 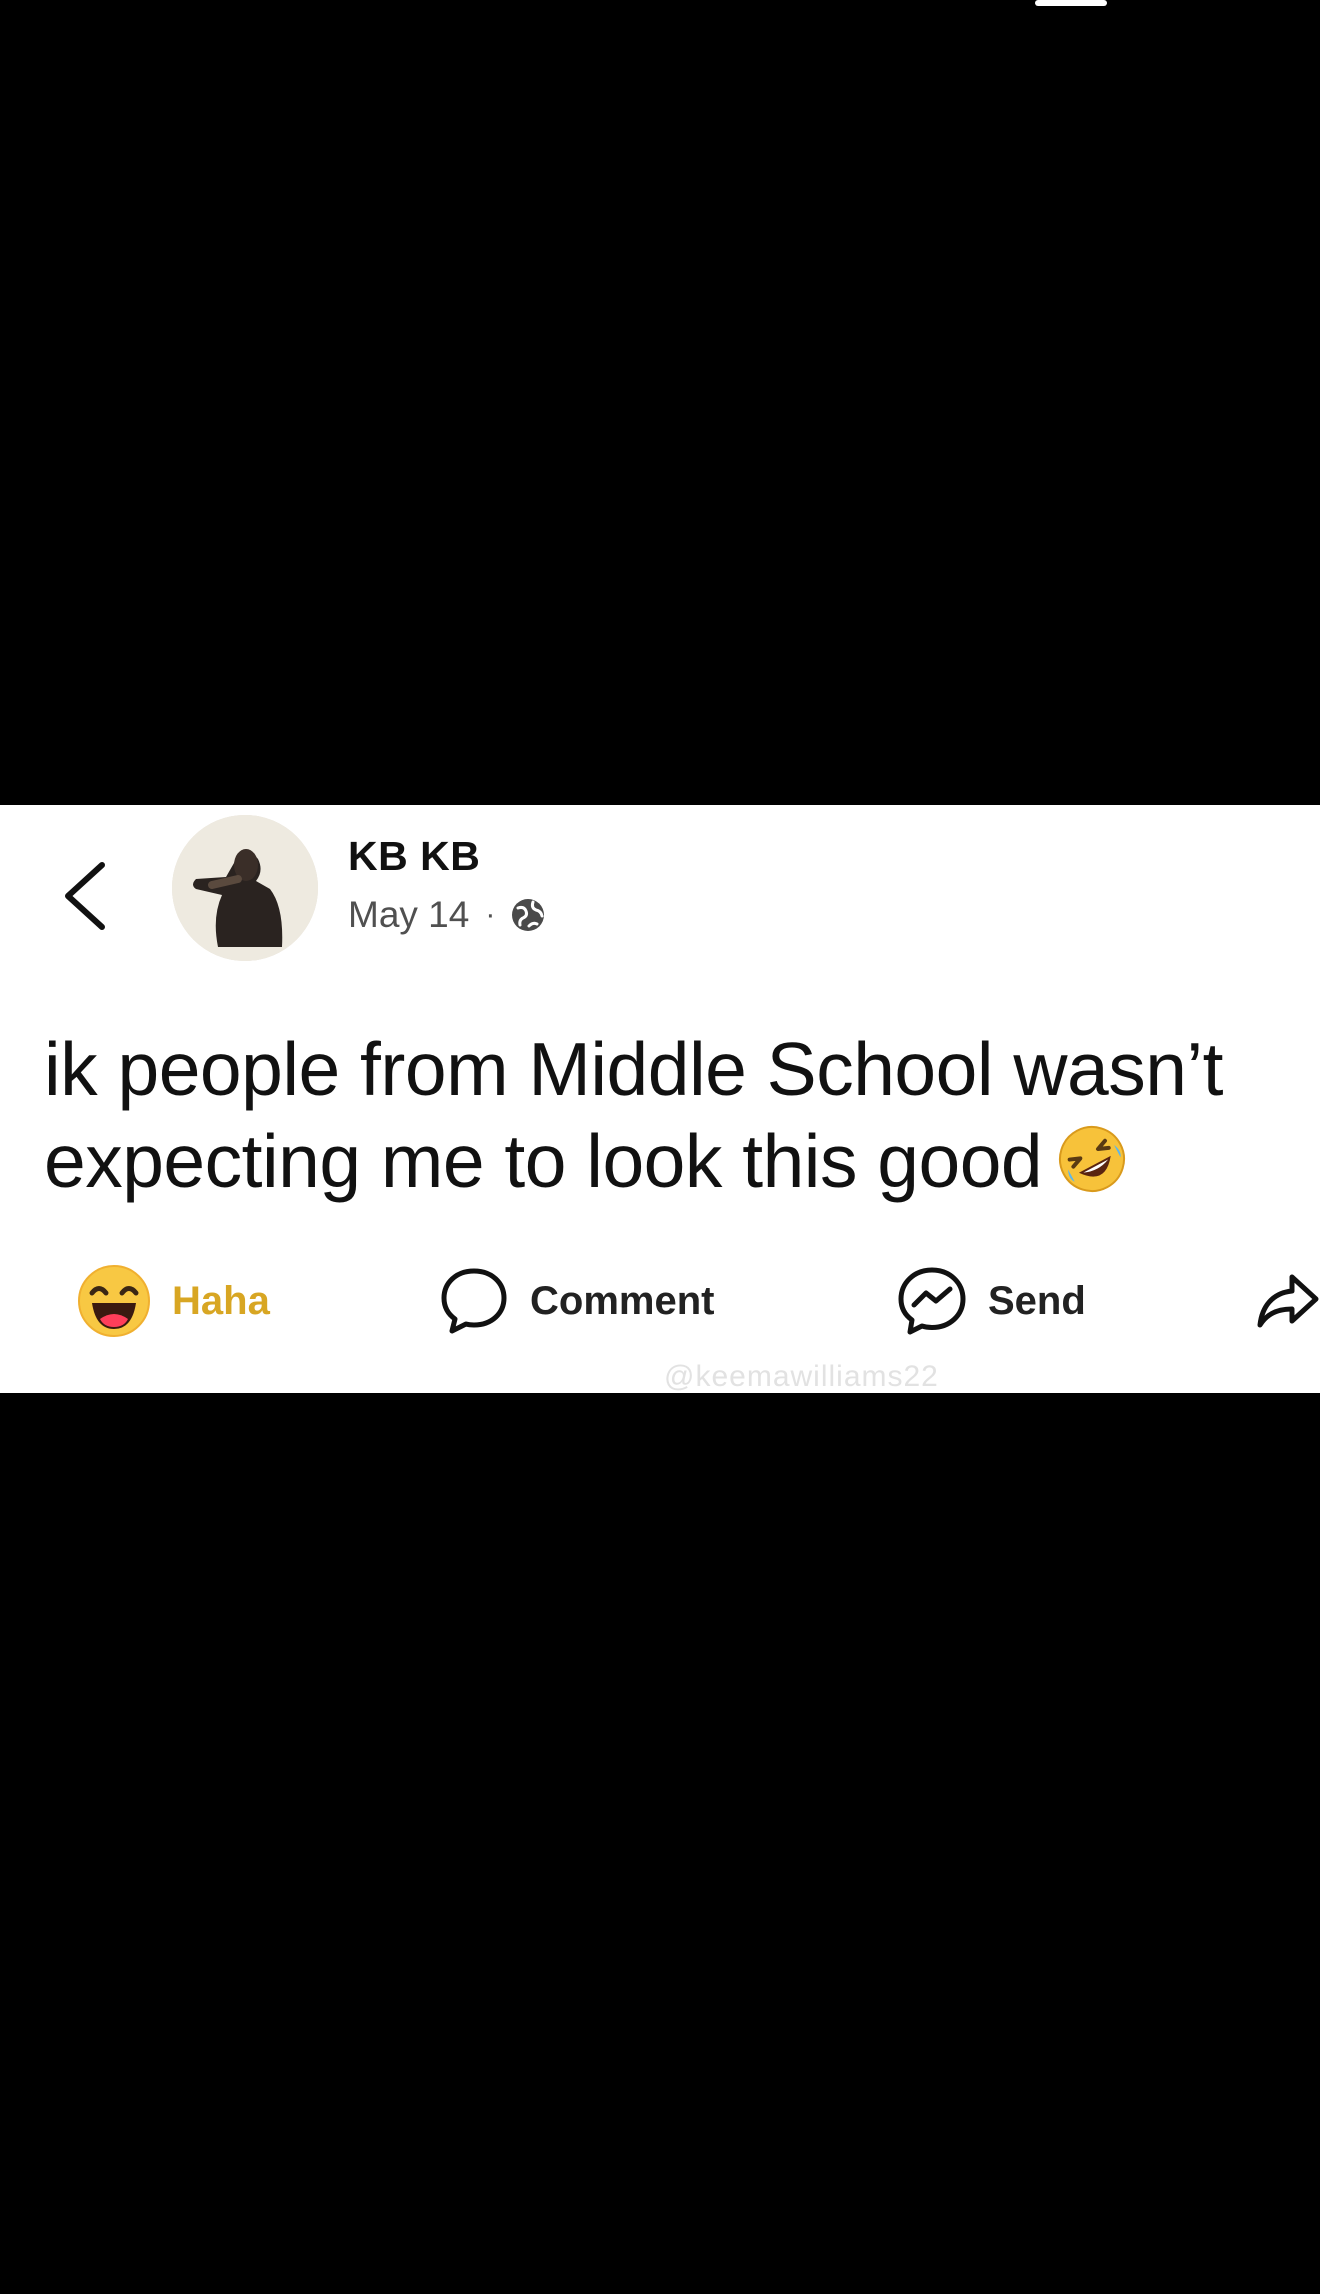 I want to click on back-button, so click(x=86, y=896).